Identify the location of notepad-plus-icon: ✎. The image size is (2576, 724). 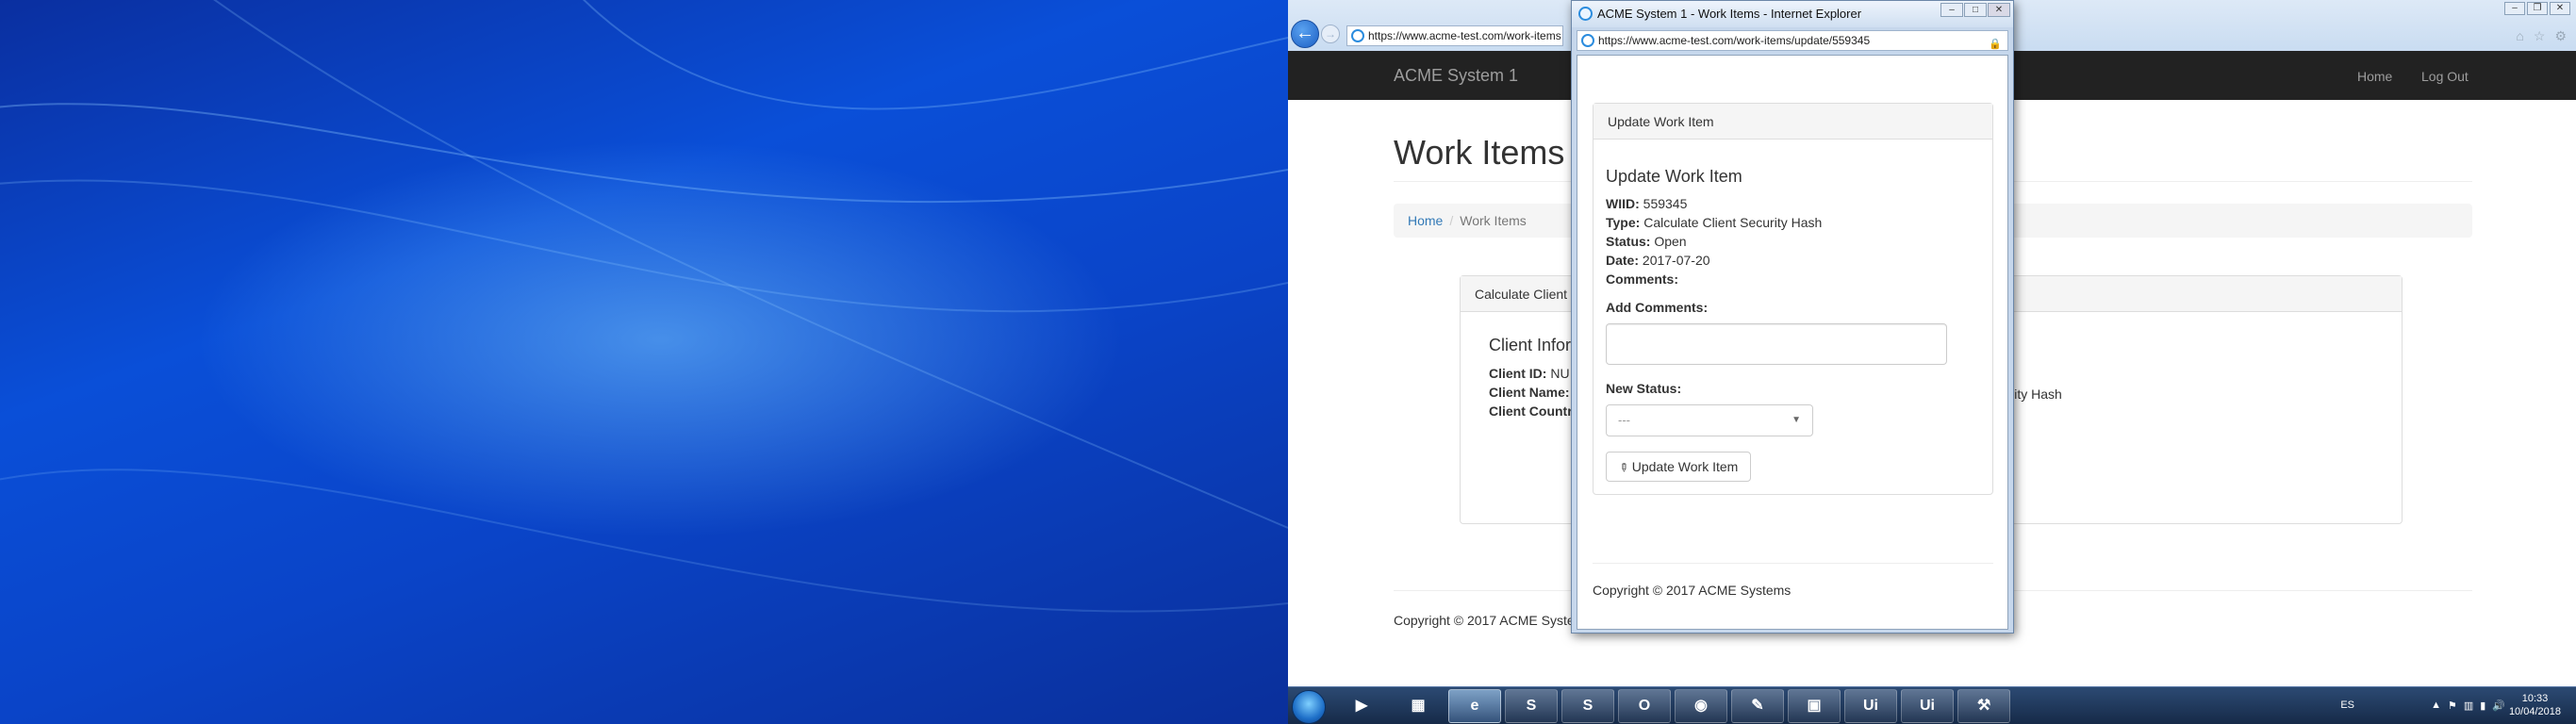
(1757, 706).